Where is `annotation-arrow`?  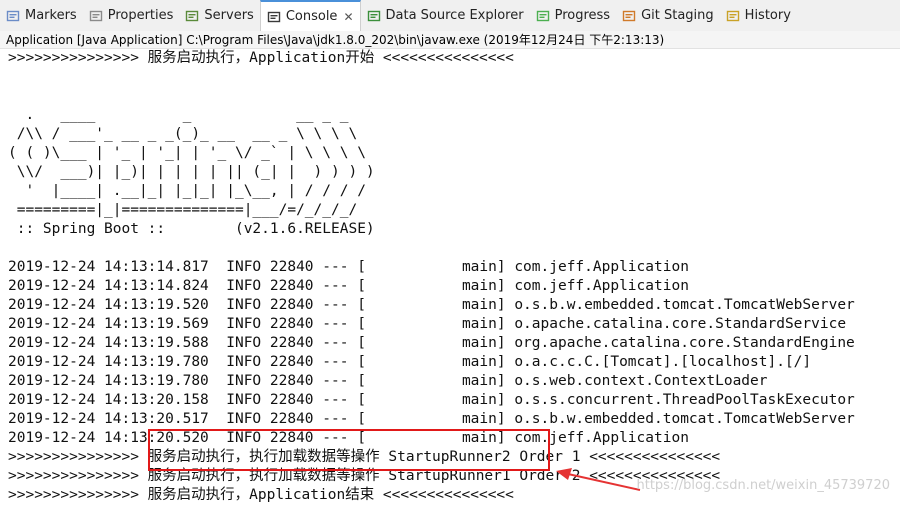 annotation-arrow is located at coordinates (598, 479).